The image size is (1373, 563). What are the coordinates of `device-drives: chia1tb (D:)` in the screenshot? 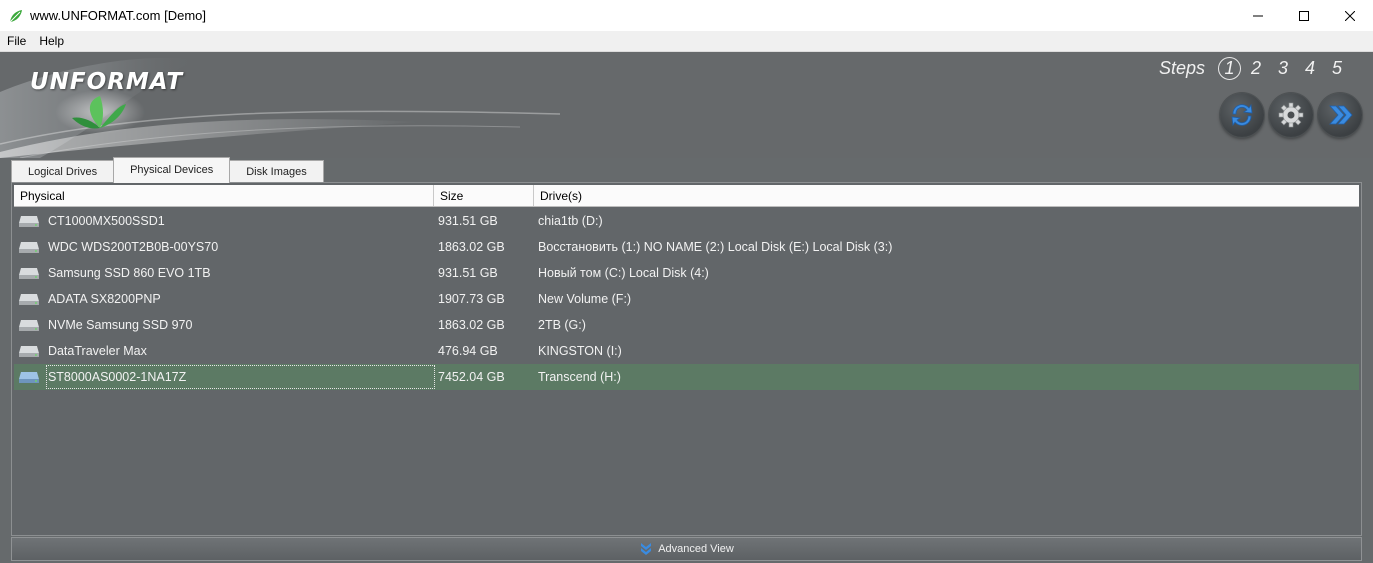 It's located at (570, 221).